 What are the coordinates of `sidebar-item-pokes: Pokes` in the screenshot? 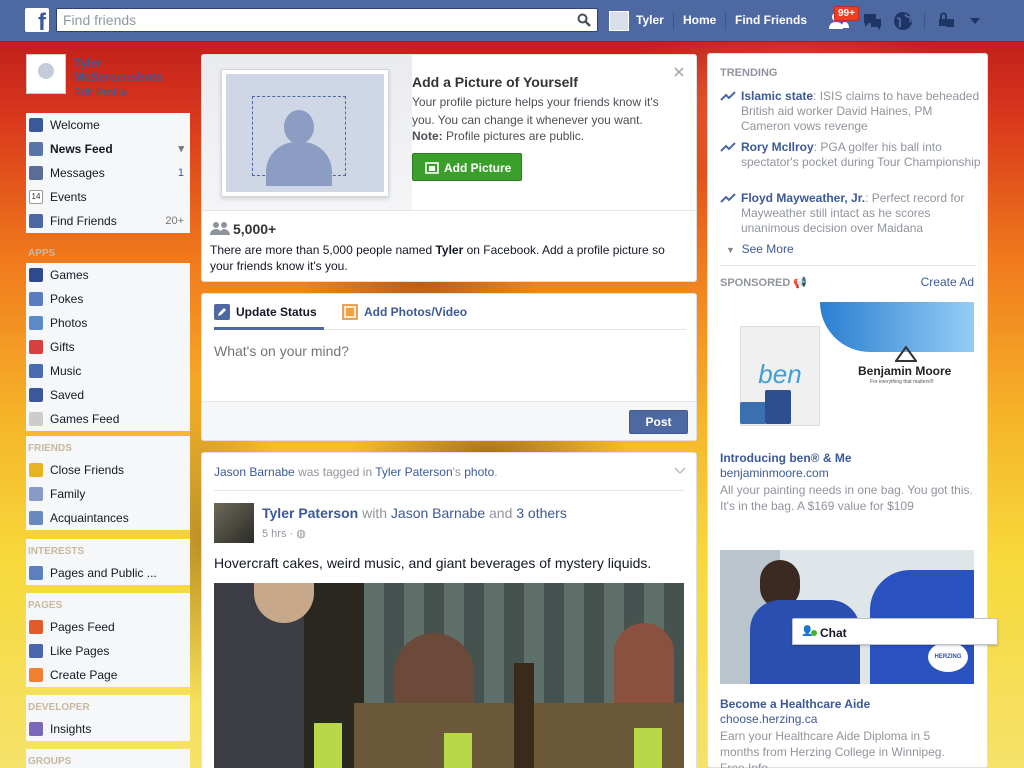 It's located at (108, 299).